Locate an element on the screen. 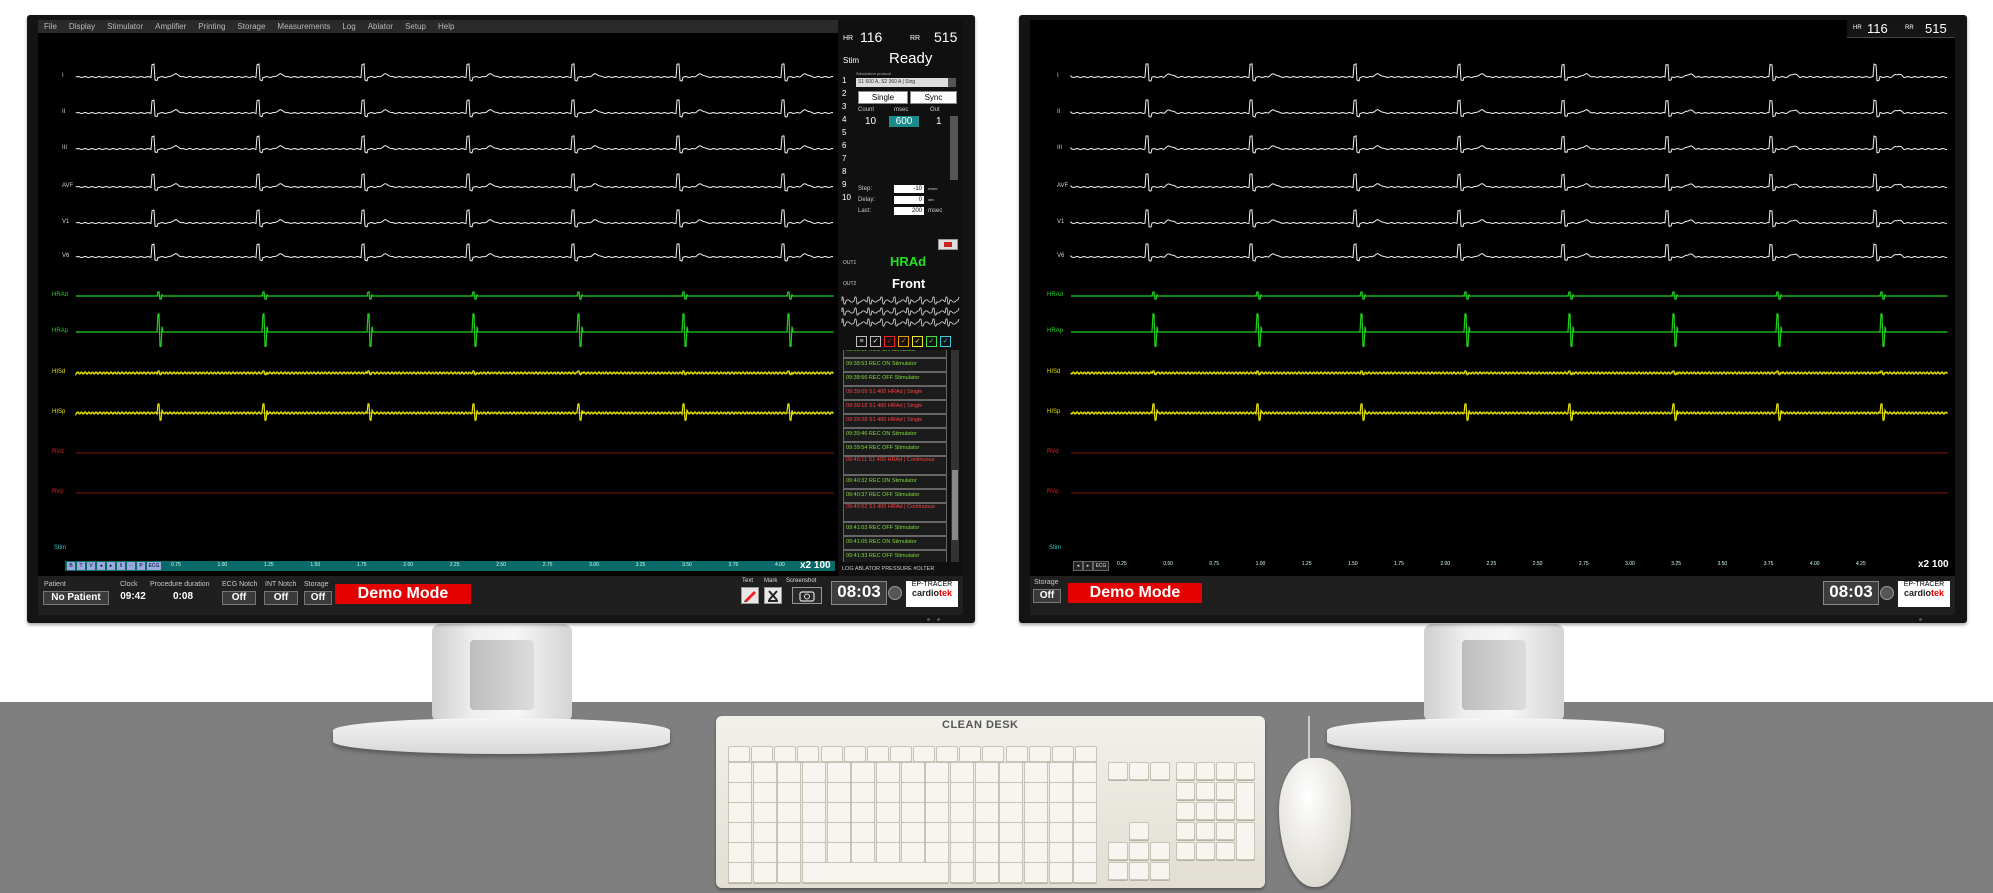 Image resolution: width=1993 pixels, height=893 pixels. right-storage-toggle: Off is located at coordinates (1047, 596).